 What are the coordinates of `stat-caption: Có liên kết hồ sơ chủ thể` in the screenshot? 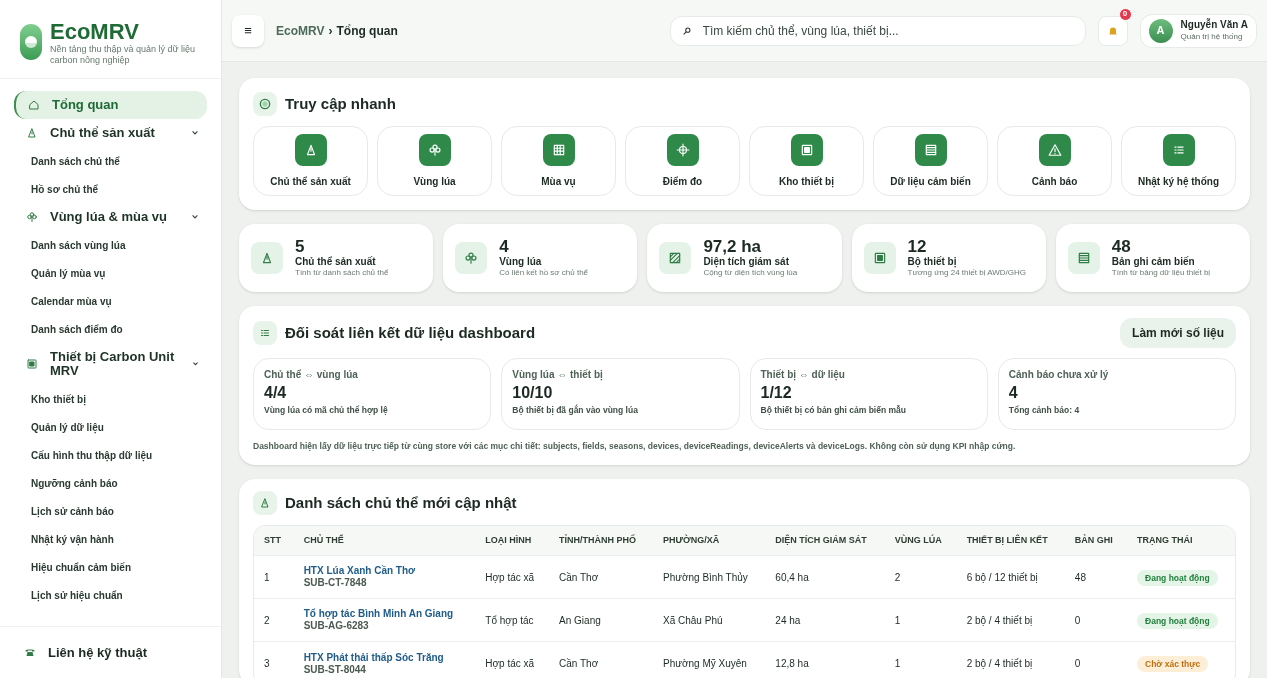 It's located at (544, 273).